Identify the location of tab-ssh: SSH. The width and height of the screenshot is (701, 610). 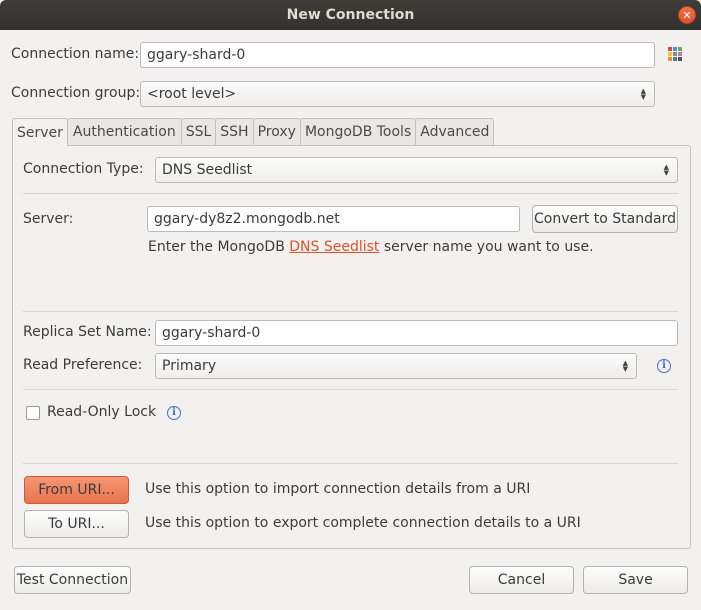
(234, 131).